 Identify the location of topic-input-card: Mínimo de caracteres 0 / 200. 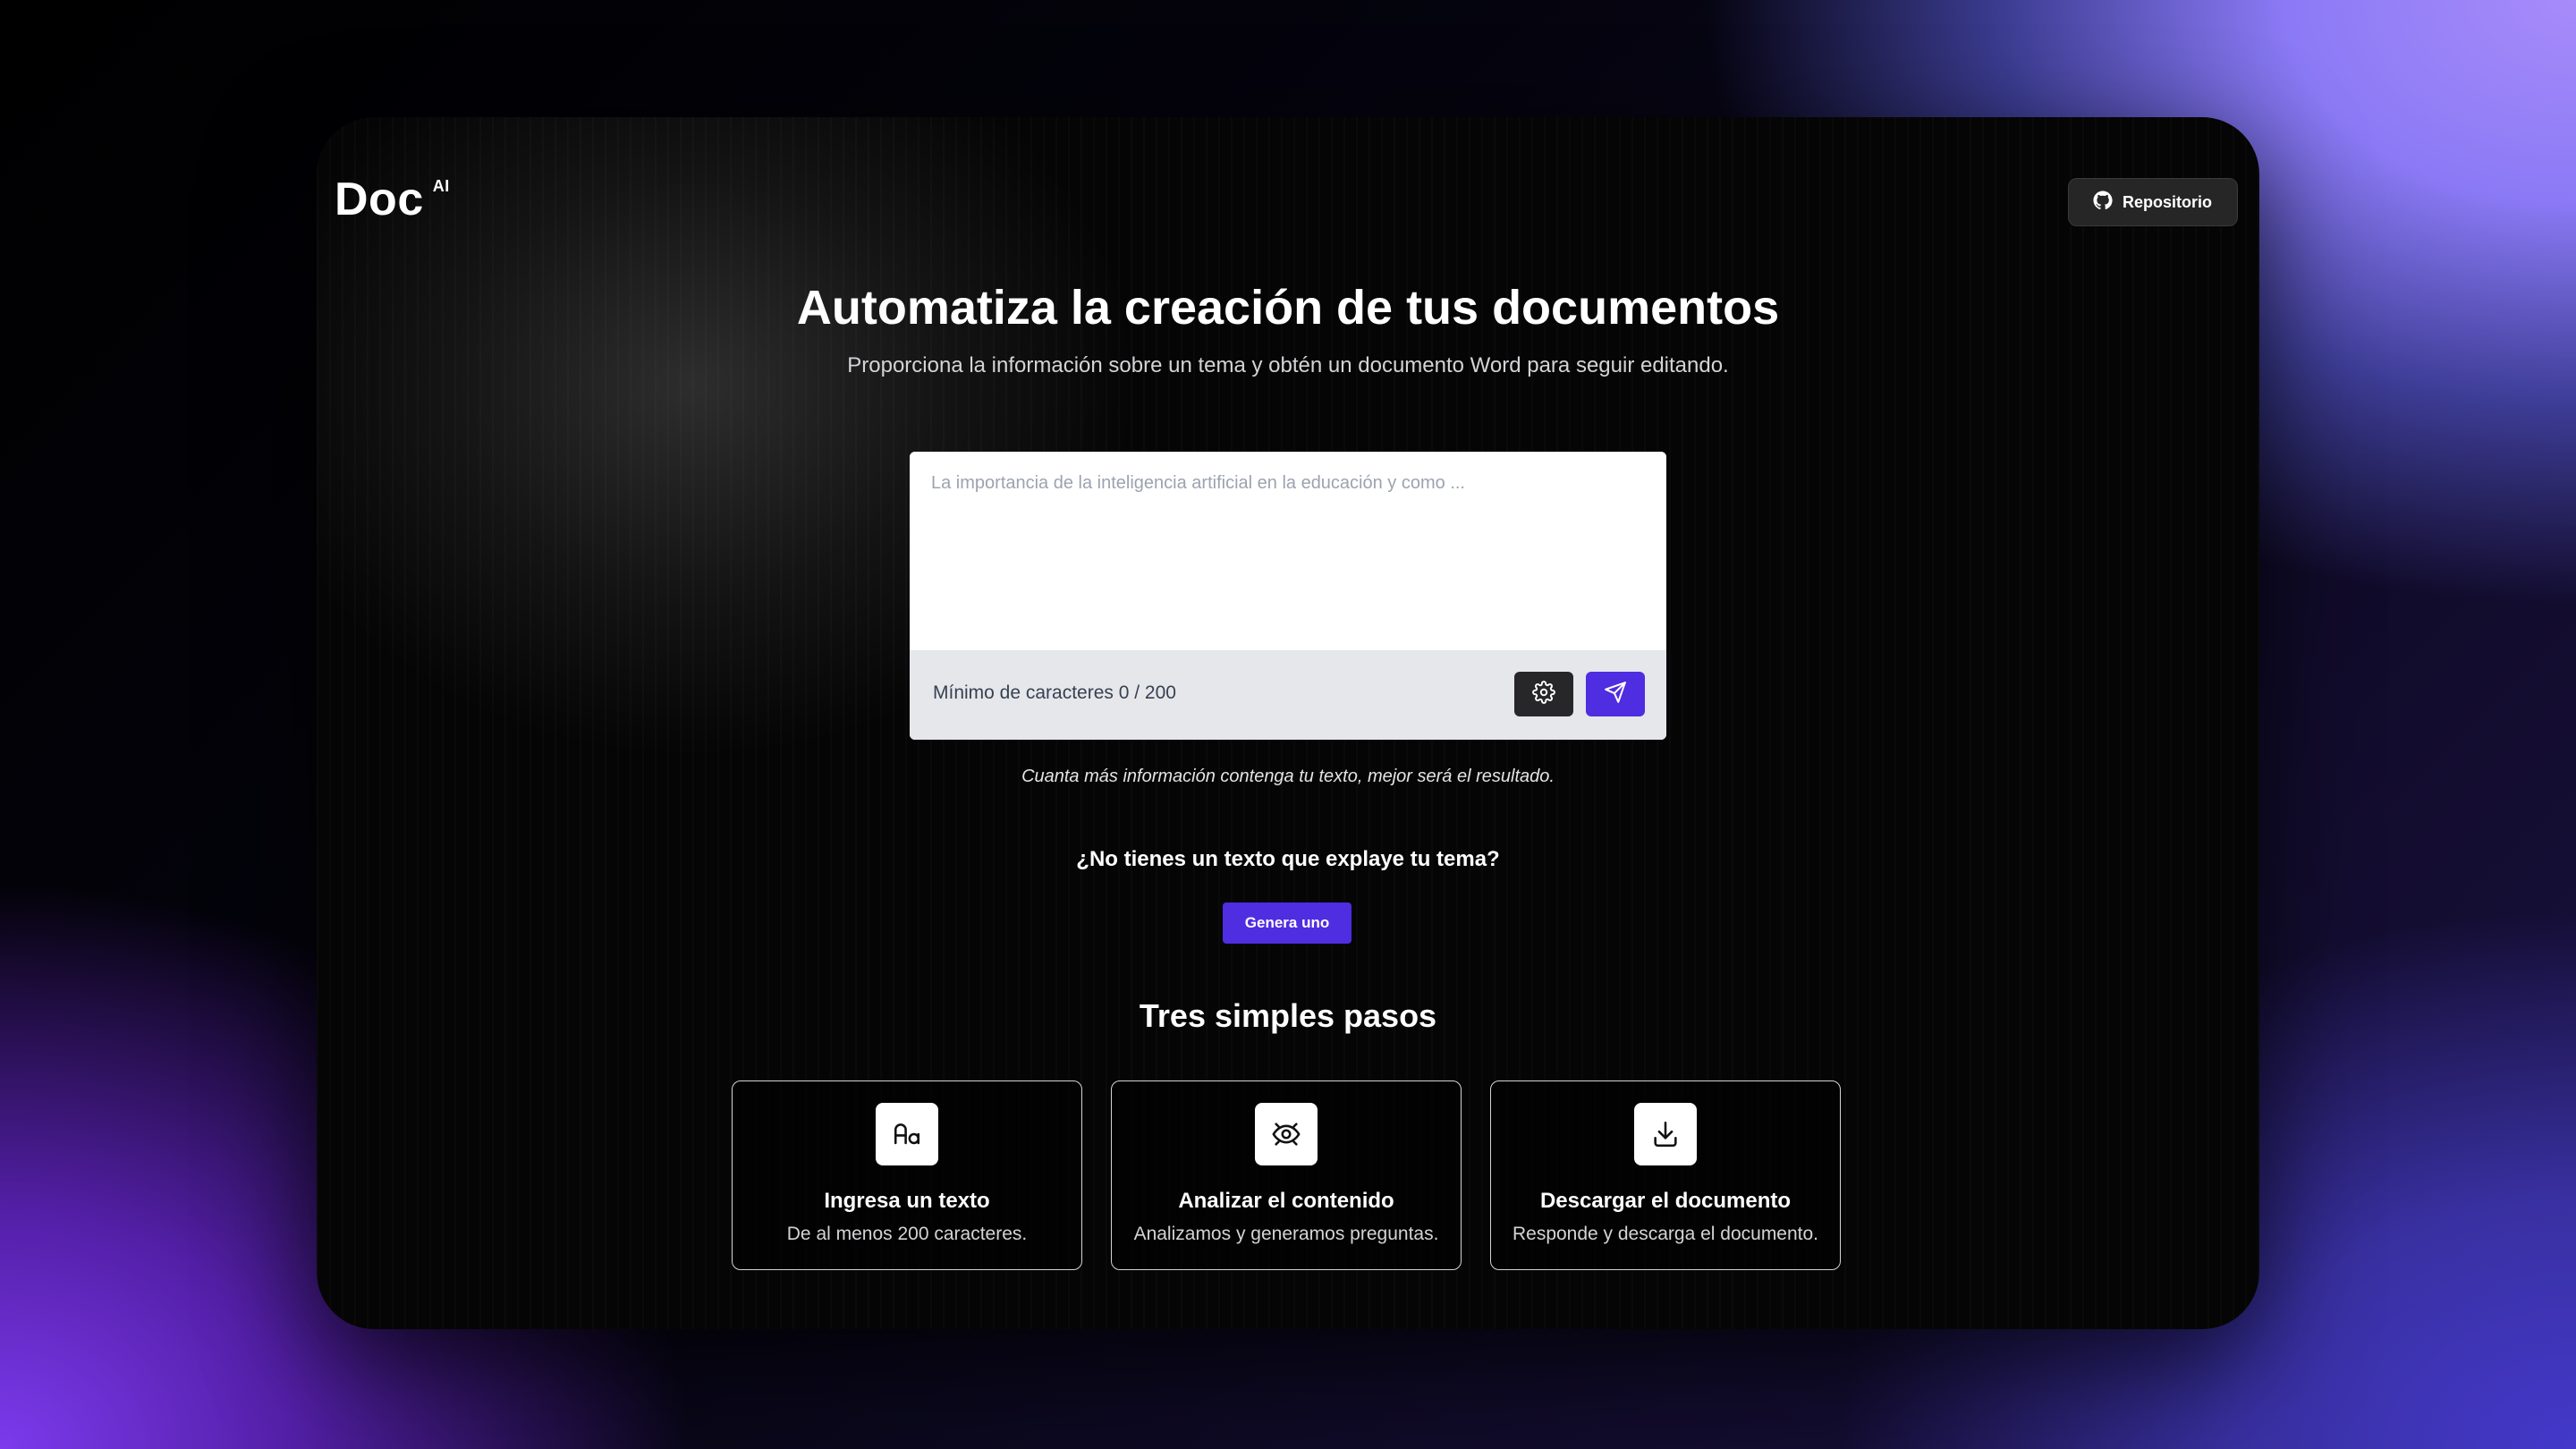
(1288, 596).